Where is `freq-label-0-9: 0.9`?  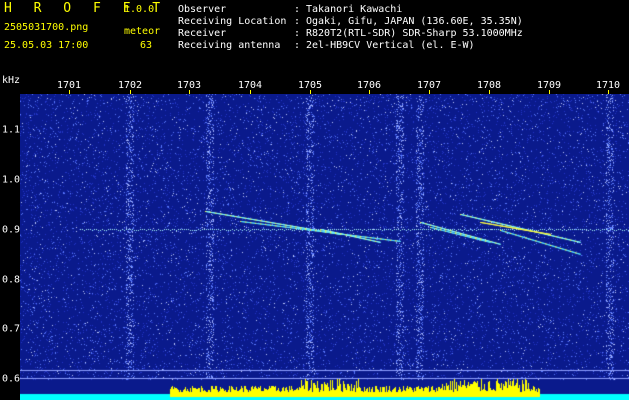
freq-label-0-9: 0.9 is located at coordinates (11, 230).